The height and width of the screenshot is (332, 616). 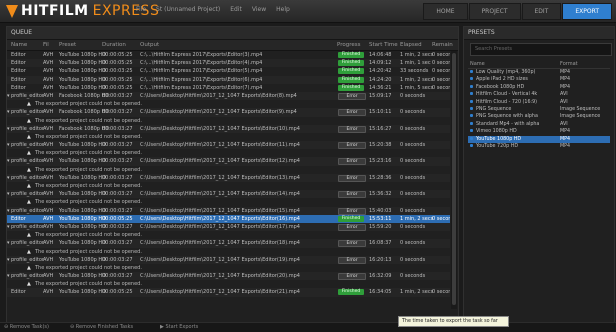 What do you see at coordinates (380, 71) in the screenshot?
I see `cell-start: 14:20:42` at bounding box center [380, 71].